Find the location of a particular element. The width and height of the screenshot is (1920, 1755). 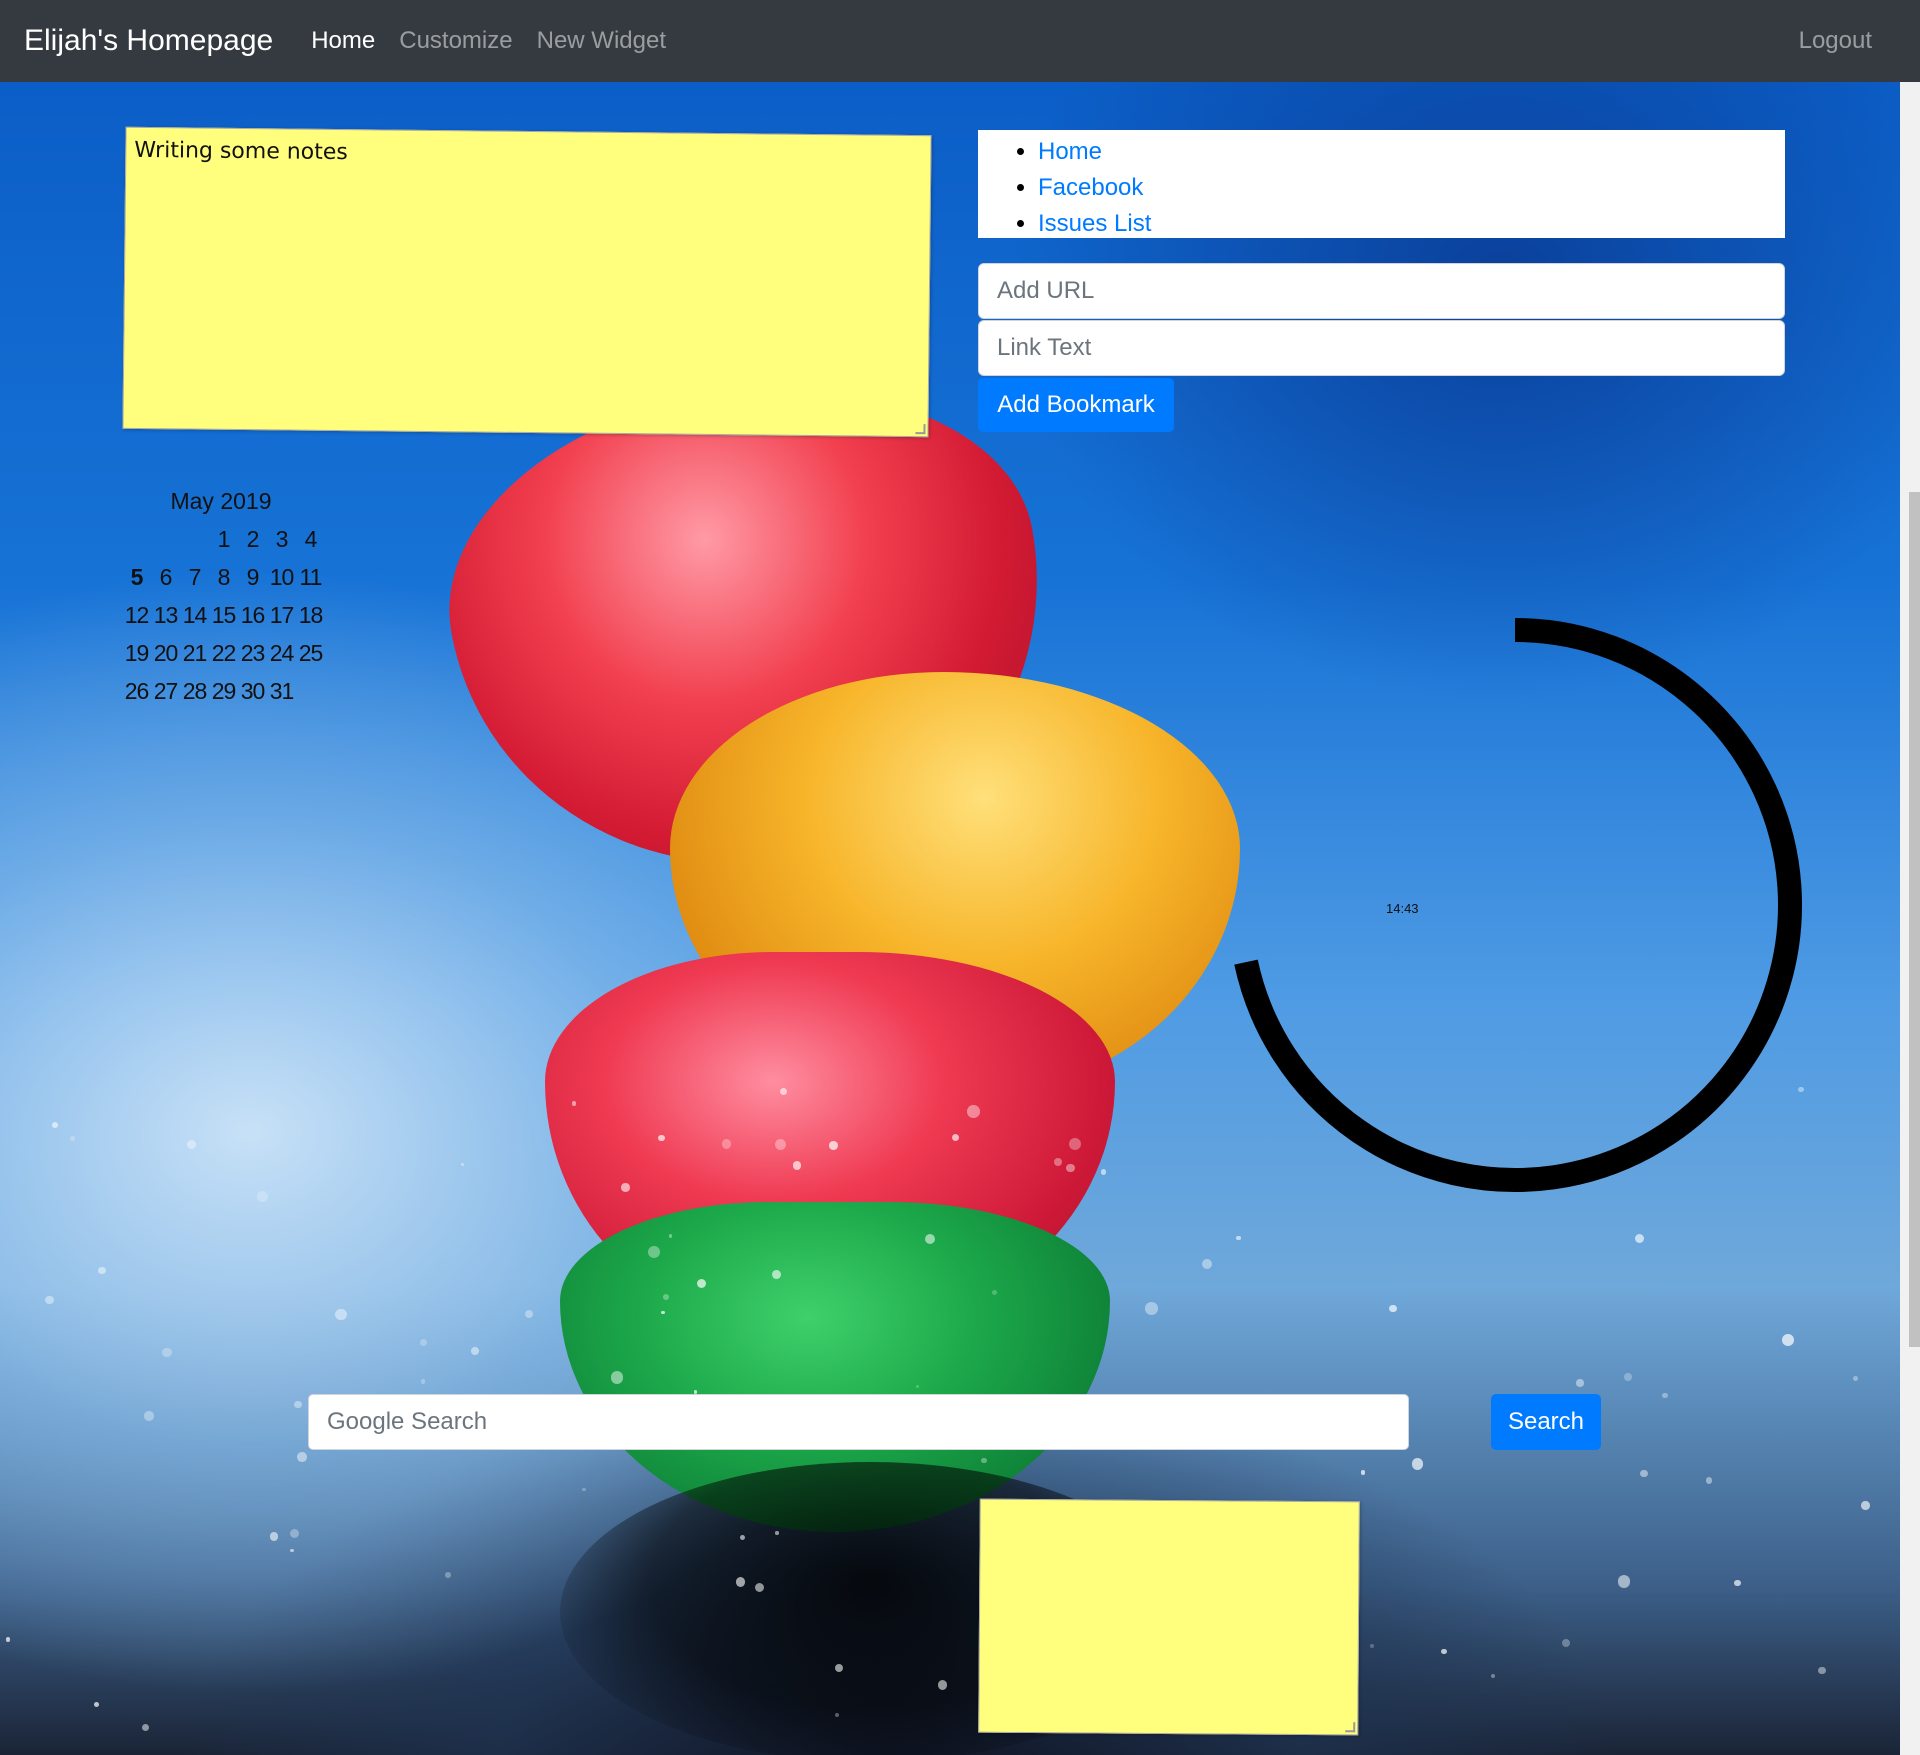

calendar-day: 20 is located at coordinates (165, 653).